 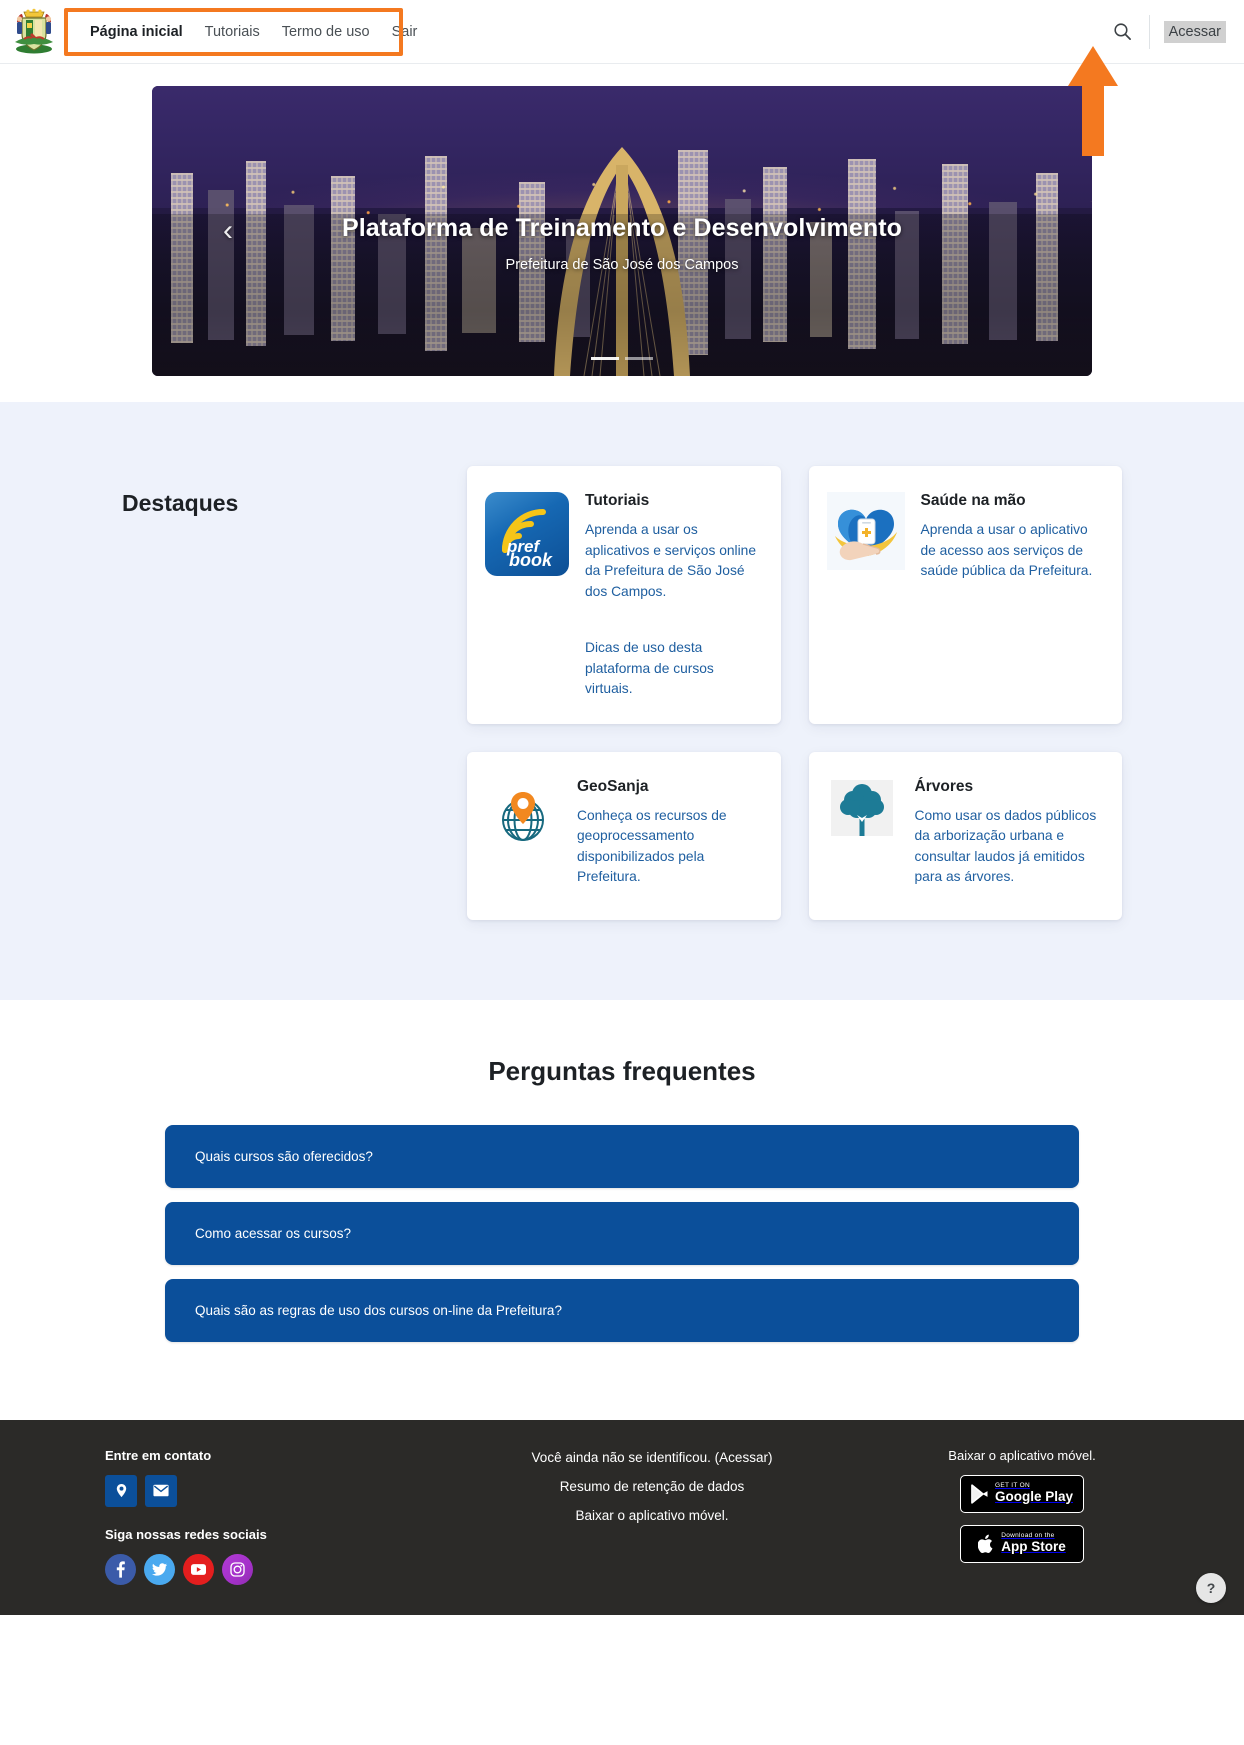 What do you see at coordinates (973, 500) in the screenshot?
I see `card-title: Saúde na mão` at bounding box center [973, 500].